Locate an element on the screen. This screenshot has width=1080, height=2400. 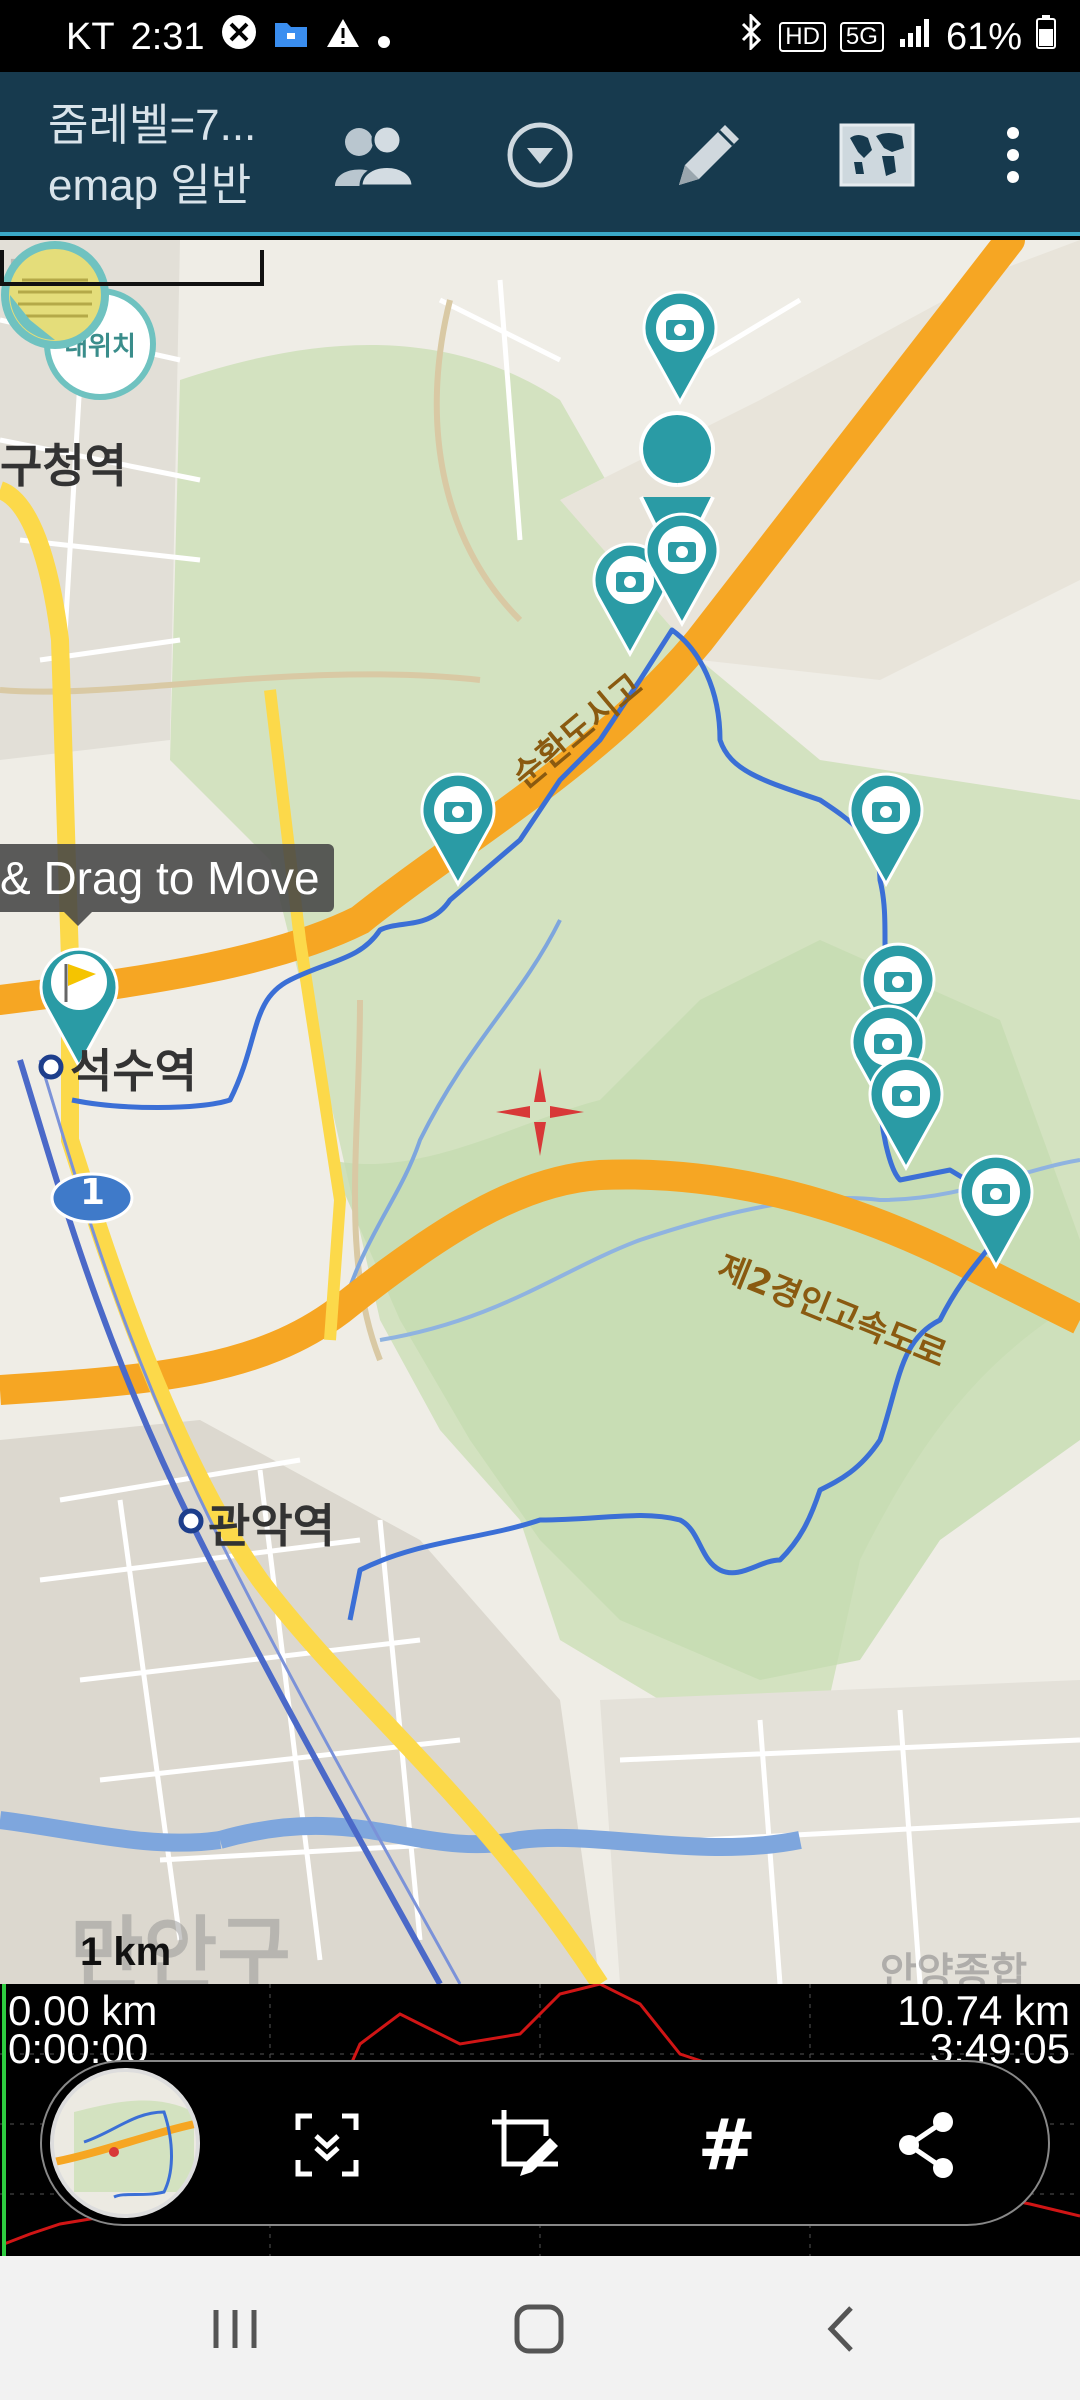
edit-crop-icon is located at coordinates (525, 2143).